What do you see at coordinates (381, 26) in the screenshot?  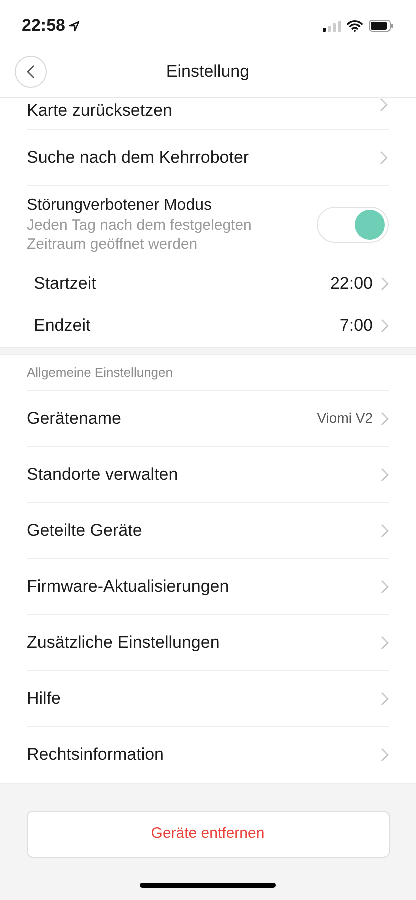 I see `battery-icon` at bounding box center [381, 26].